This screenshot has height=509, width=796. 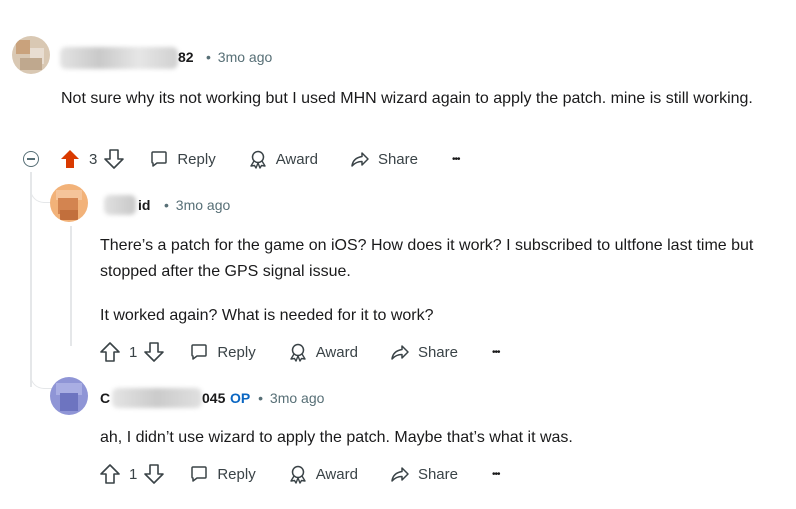 I want to click on cutoff-icons, so click(x=130, y=2).